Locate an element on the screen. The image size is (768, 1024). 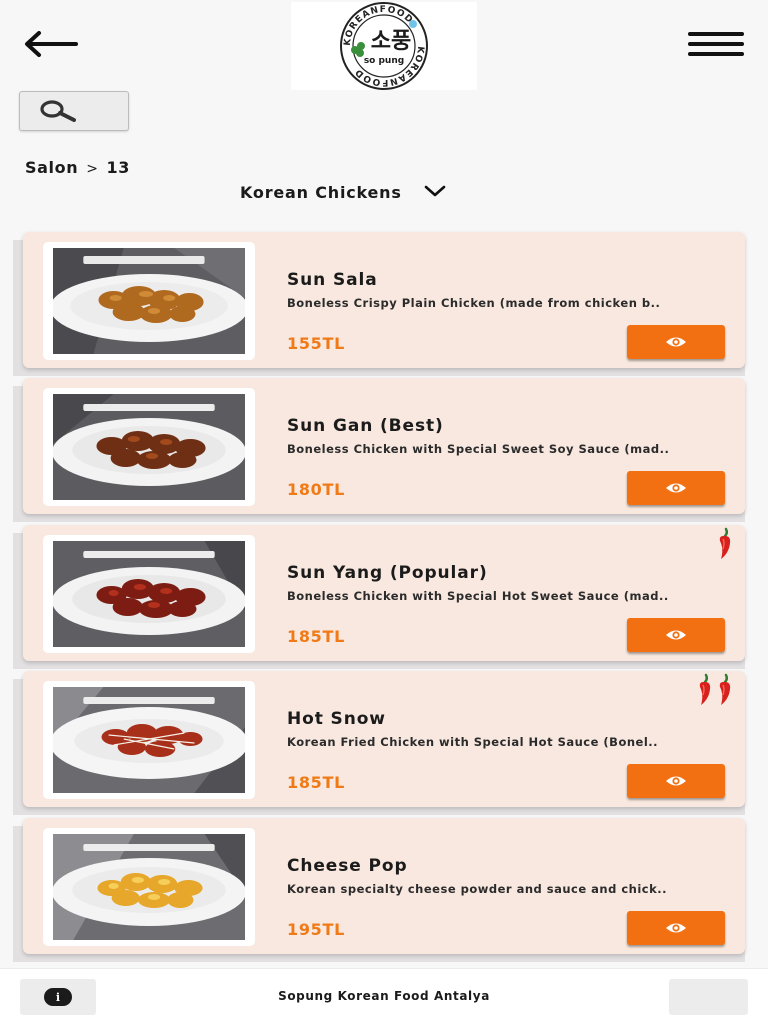
logo-badge: KOREANFOOD KOREANFOOD 소풍 so pung is located at coordinates (384, 46).